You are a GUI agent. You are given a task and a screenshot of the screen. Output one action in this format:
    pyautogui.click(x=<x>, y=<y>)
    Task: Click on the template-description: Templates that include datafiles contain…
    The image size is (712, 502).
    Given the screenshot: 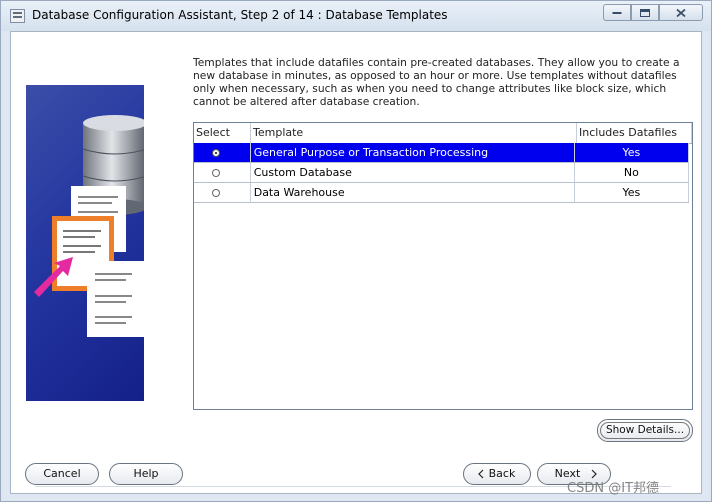 What is the action you would take?
    pyautogui.click(x=436, y=82)
    